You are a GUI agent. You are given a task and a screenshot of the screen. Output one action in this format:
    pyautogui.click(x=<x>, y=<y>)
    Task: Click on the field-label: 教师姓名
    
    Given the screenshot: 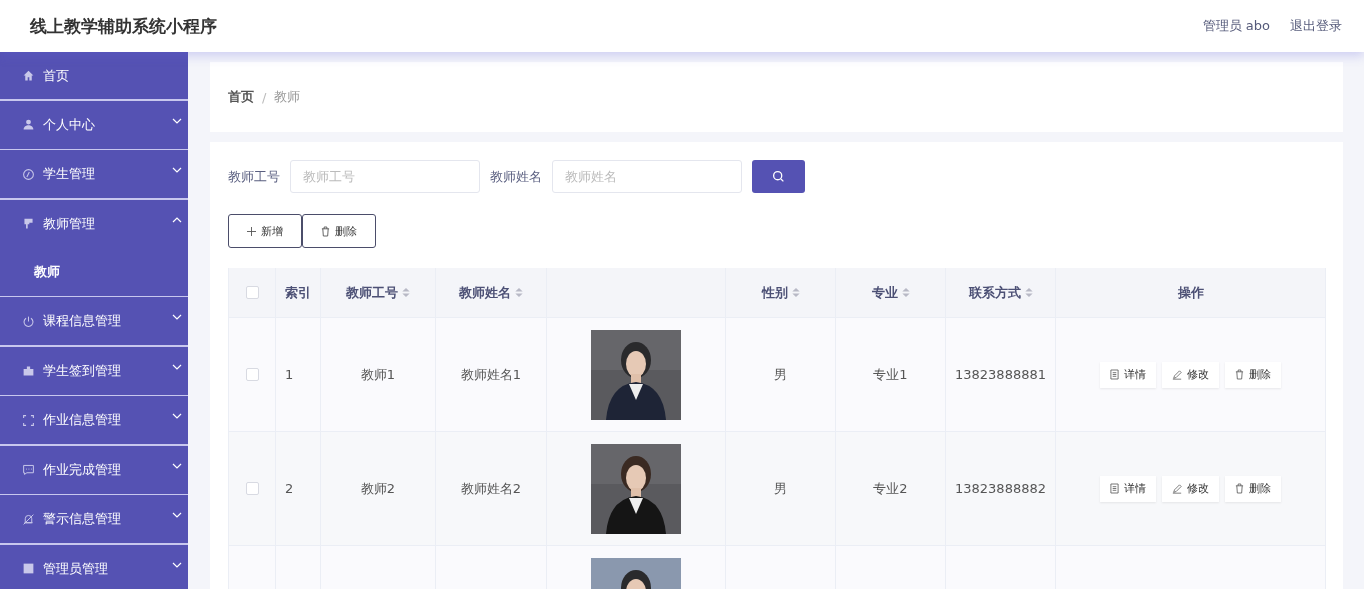 What is the action you would take?
    pyautogui.click(x=516, y=176)
    